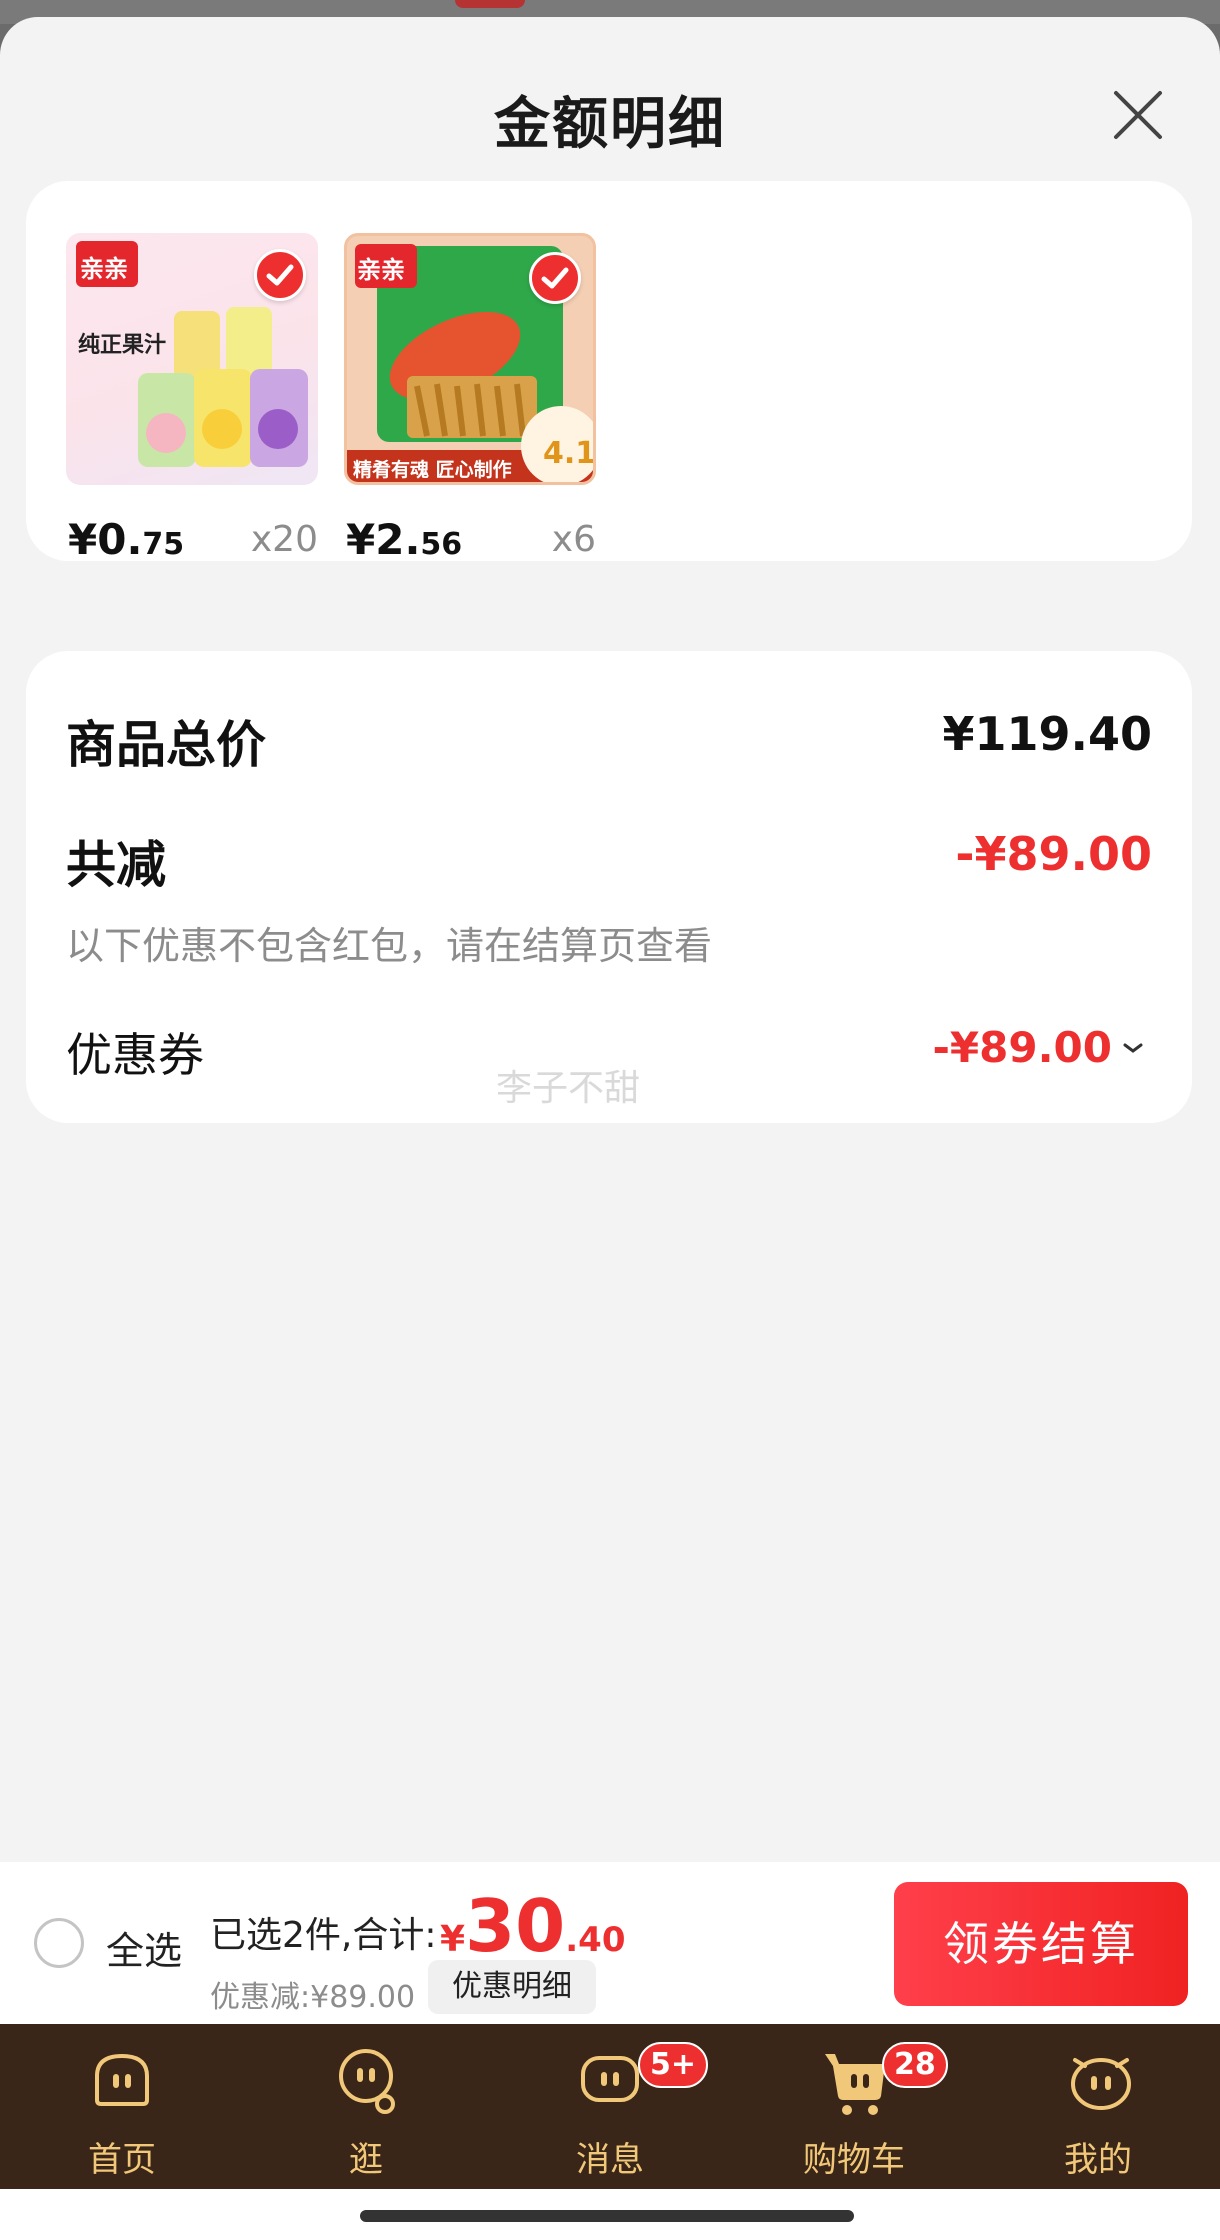  I want to click on product-image: 亲亲 精肴有魂 匠心制作 4.1, so click(470, 359).